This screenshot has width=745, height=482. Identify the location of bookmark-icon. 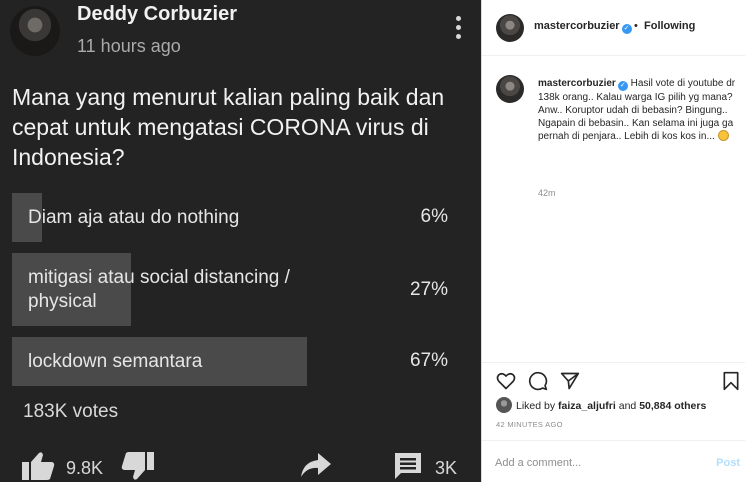
(731, 381).